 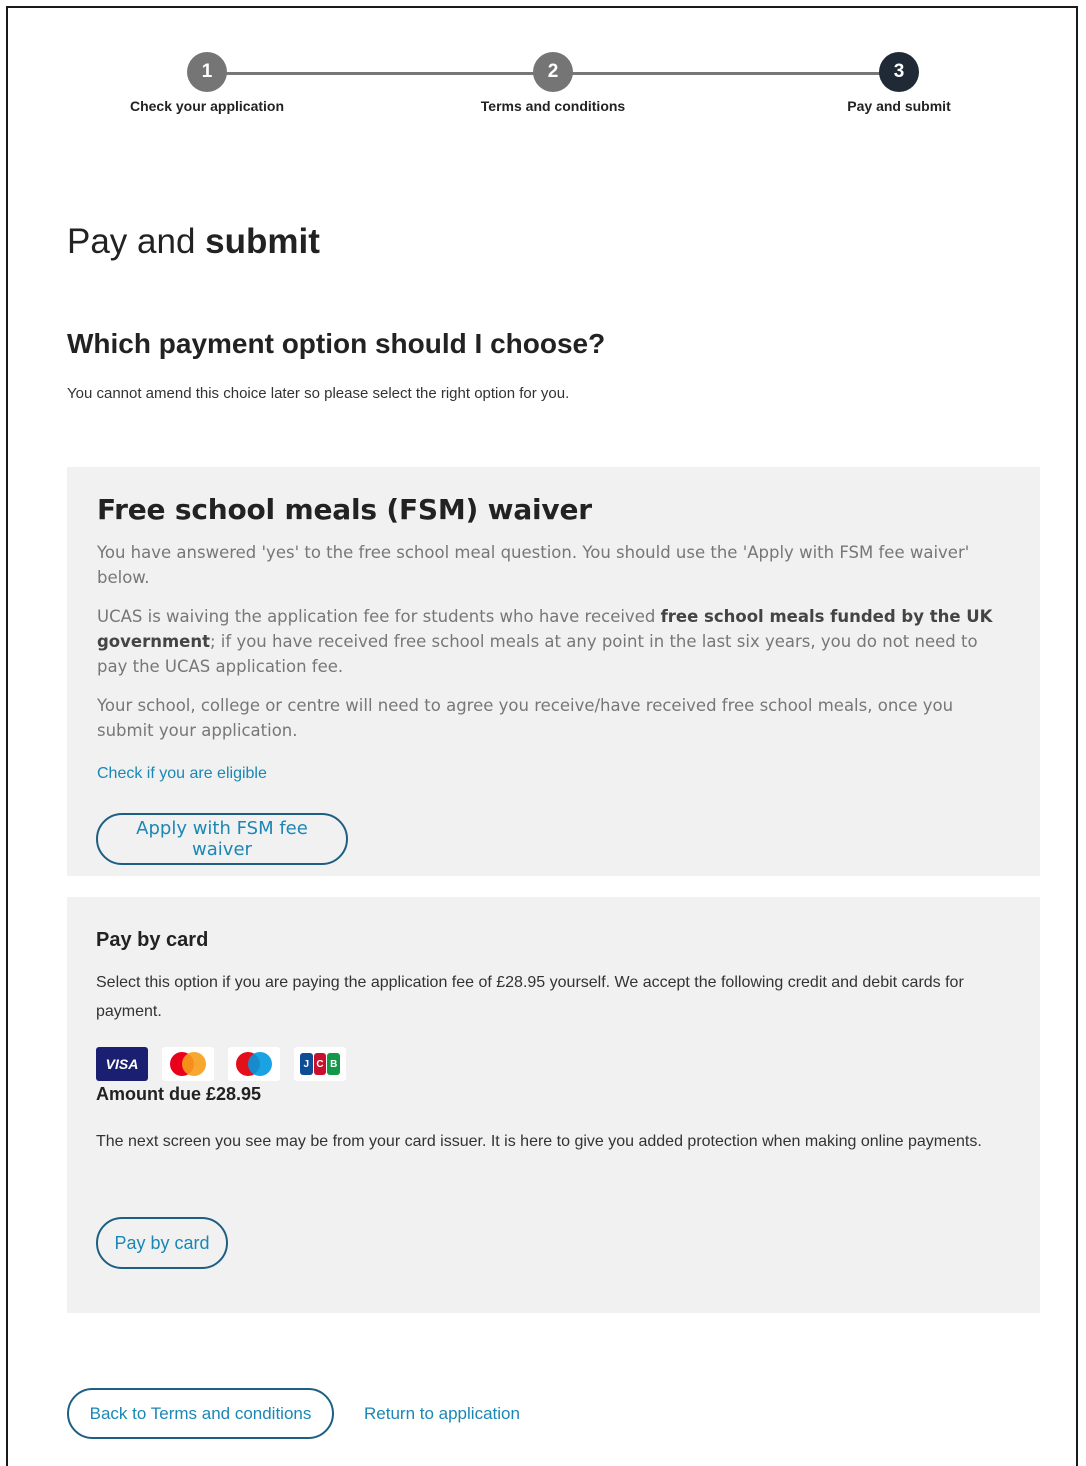 I want to click on step-1-label: Check your application, so click(x=207, y=106).